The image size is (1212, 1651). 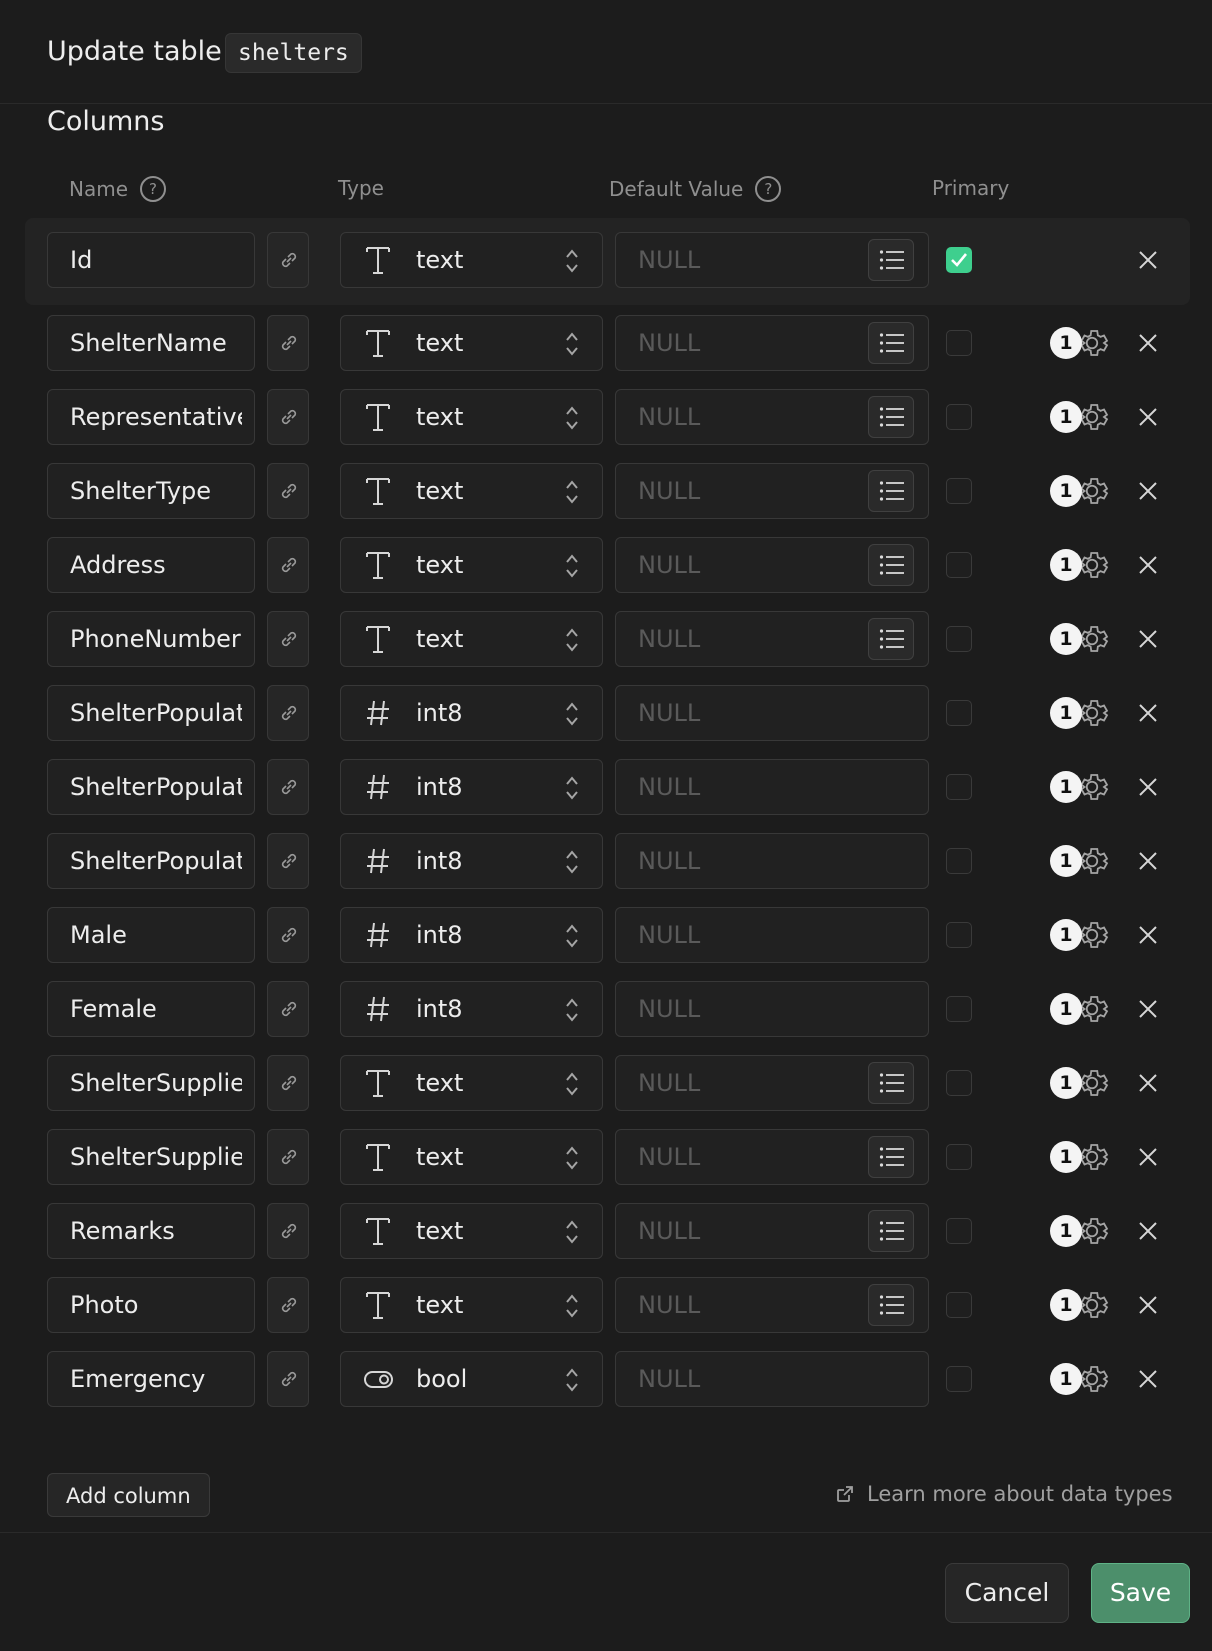 I want to click on column-name-input: Address, so click(x=151, y=565).